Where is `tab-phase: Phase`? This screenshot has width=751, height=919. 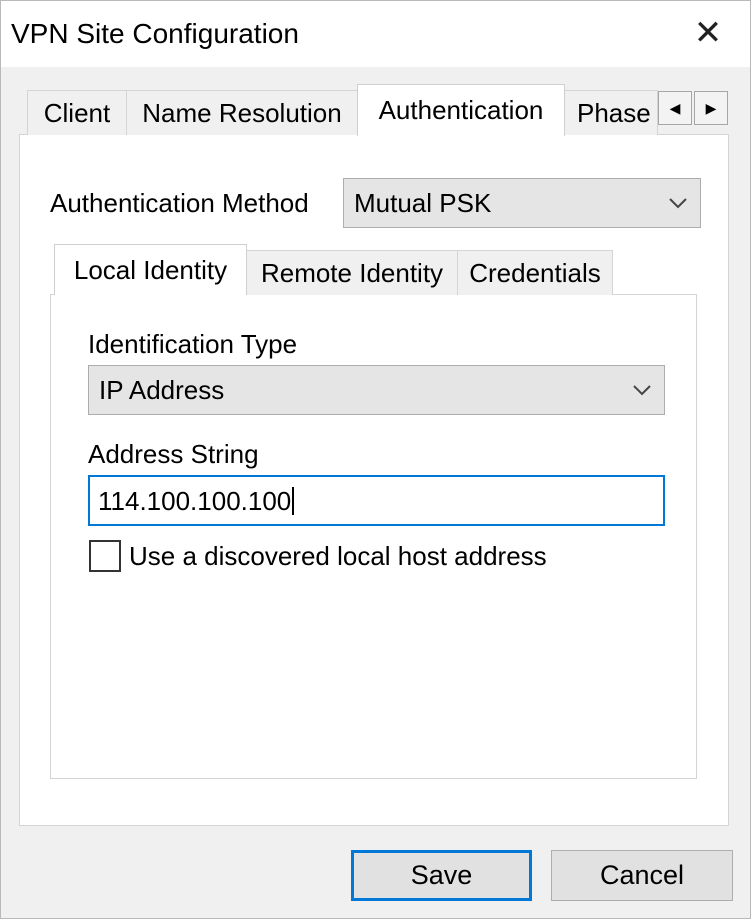
tab-phase: Phase is located at coordinates (611, 112).